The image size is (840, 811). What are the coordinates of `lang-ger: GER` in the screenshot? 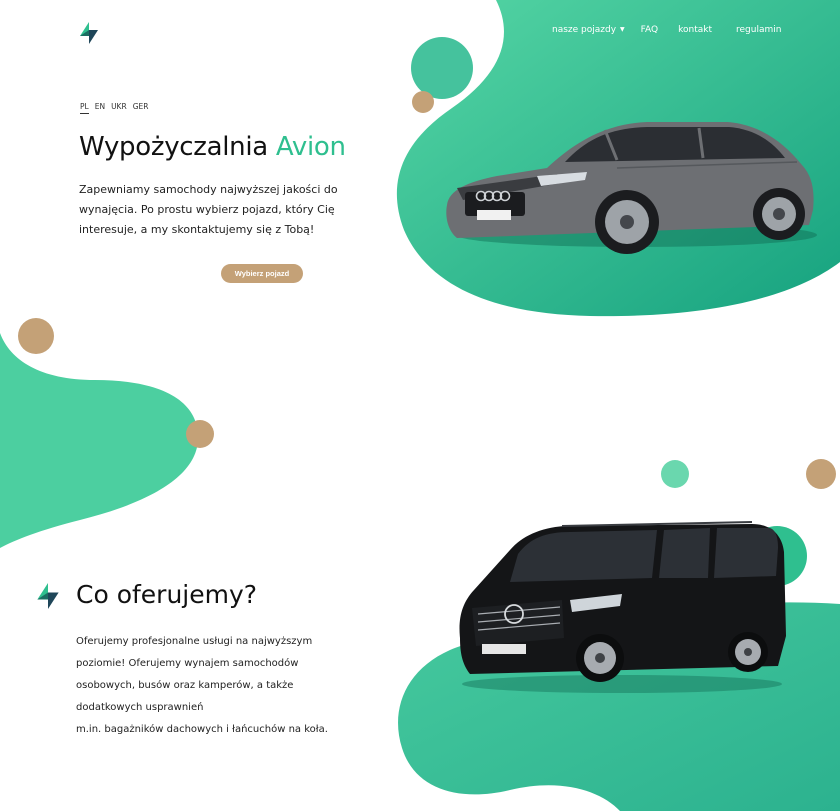 It's located at (141, 108).